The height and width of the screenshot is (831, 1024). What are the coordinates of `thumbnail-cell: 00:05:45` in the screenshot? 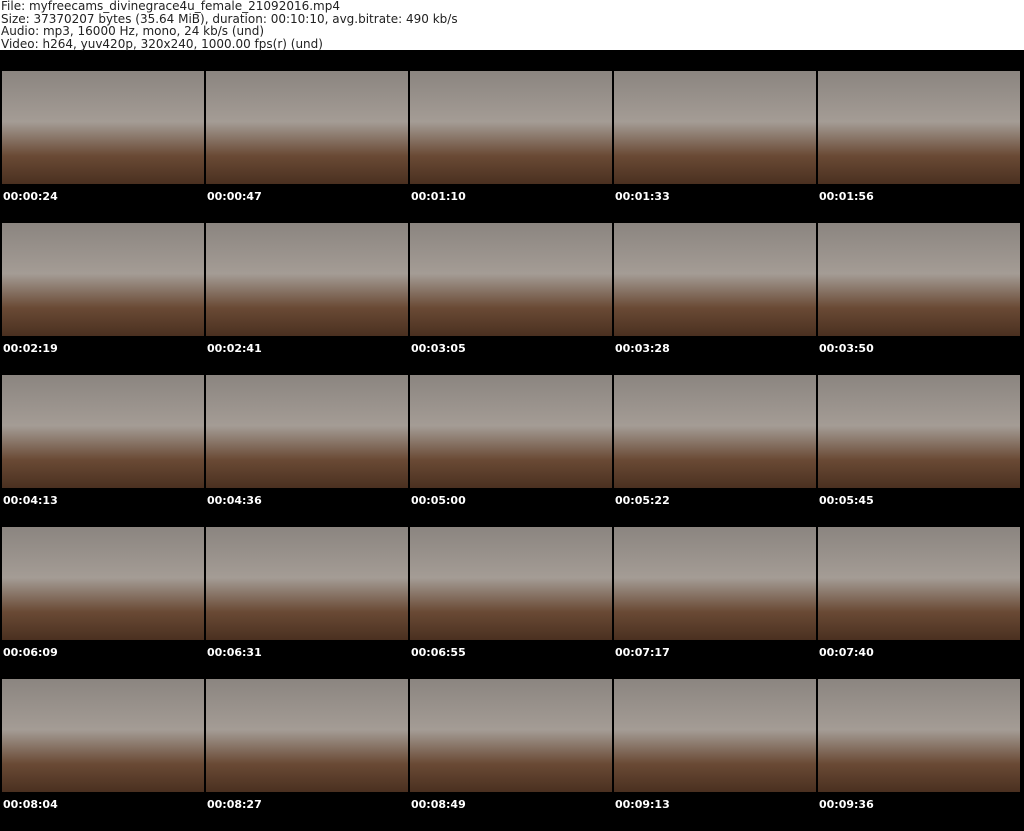 It's located at (920, 451).